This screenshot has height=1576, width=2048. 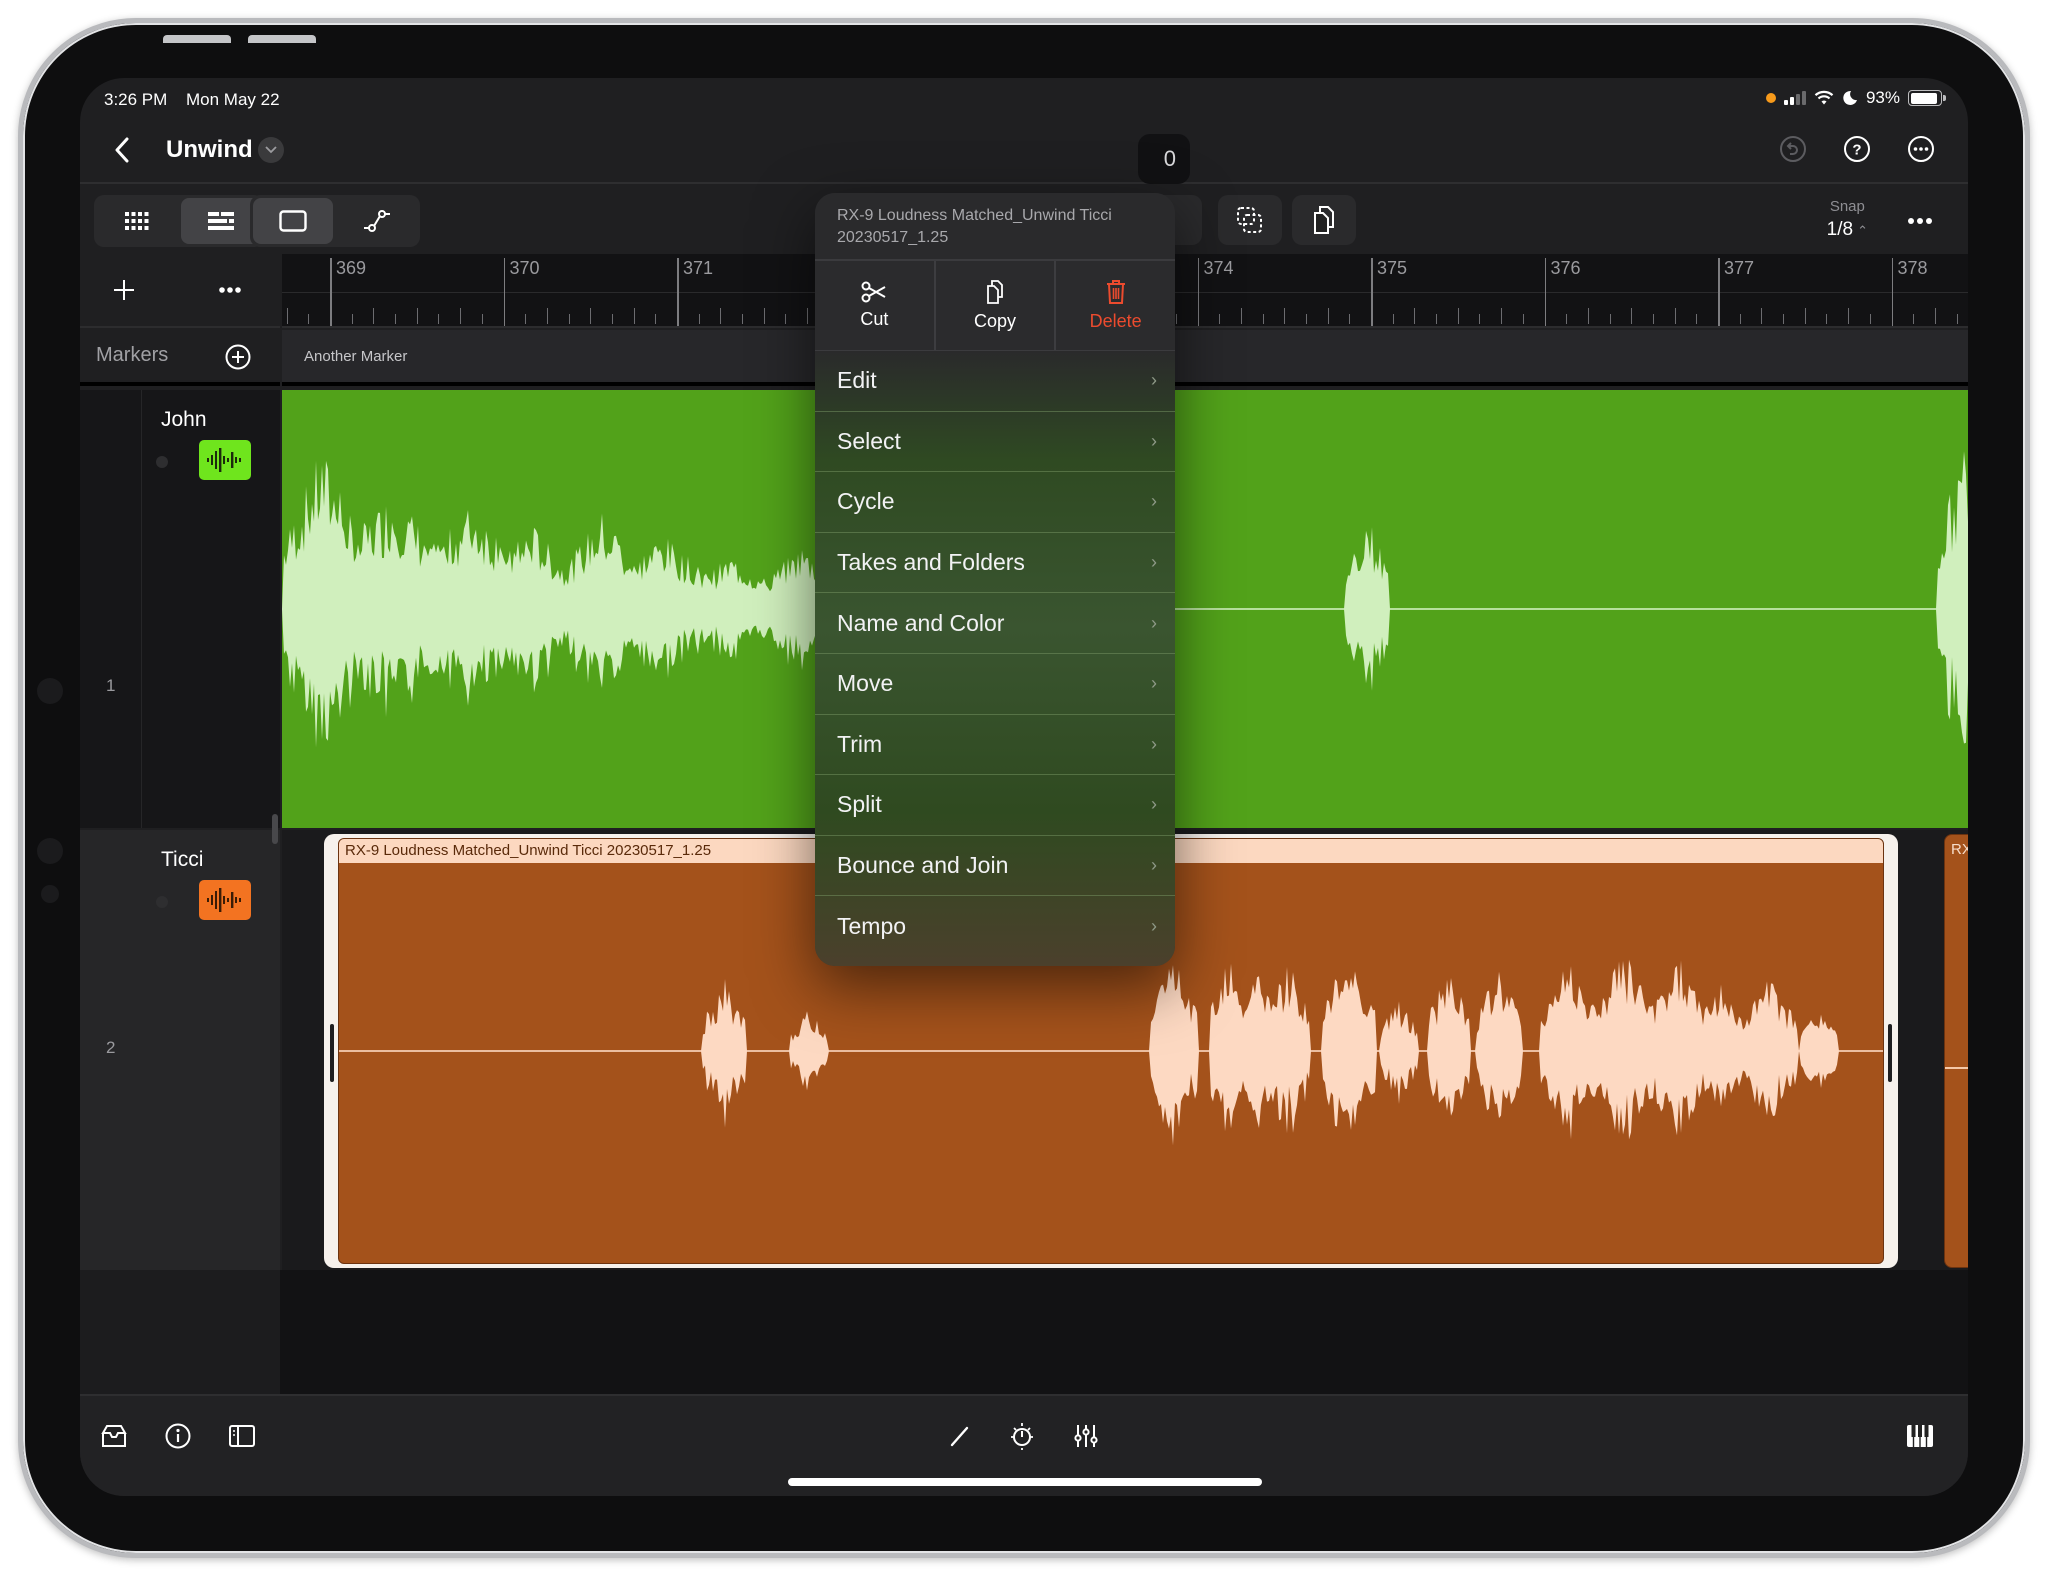 What do you see at coordinates (114, 1436) in the screenshot?
I see `browser-button` at bounding box center [114, 1436].